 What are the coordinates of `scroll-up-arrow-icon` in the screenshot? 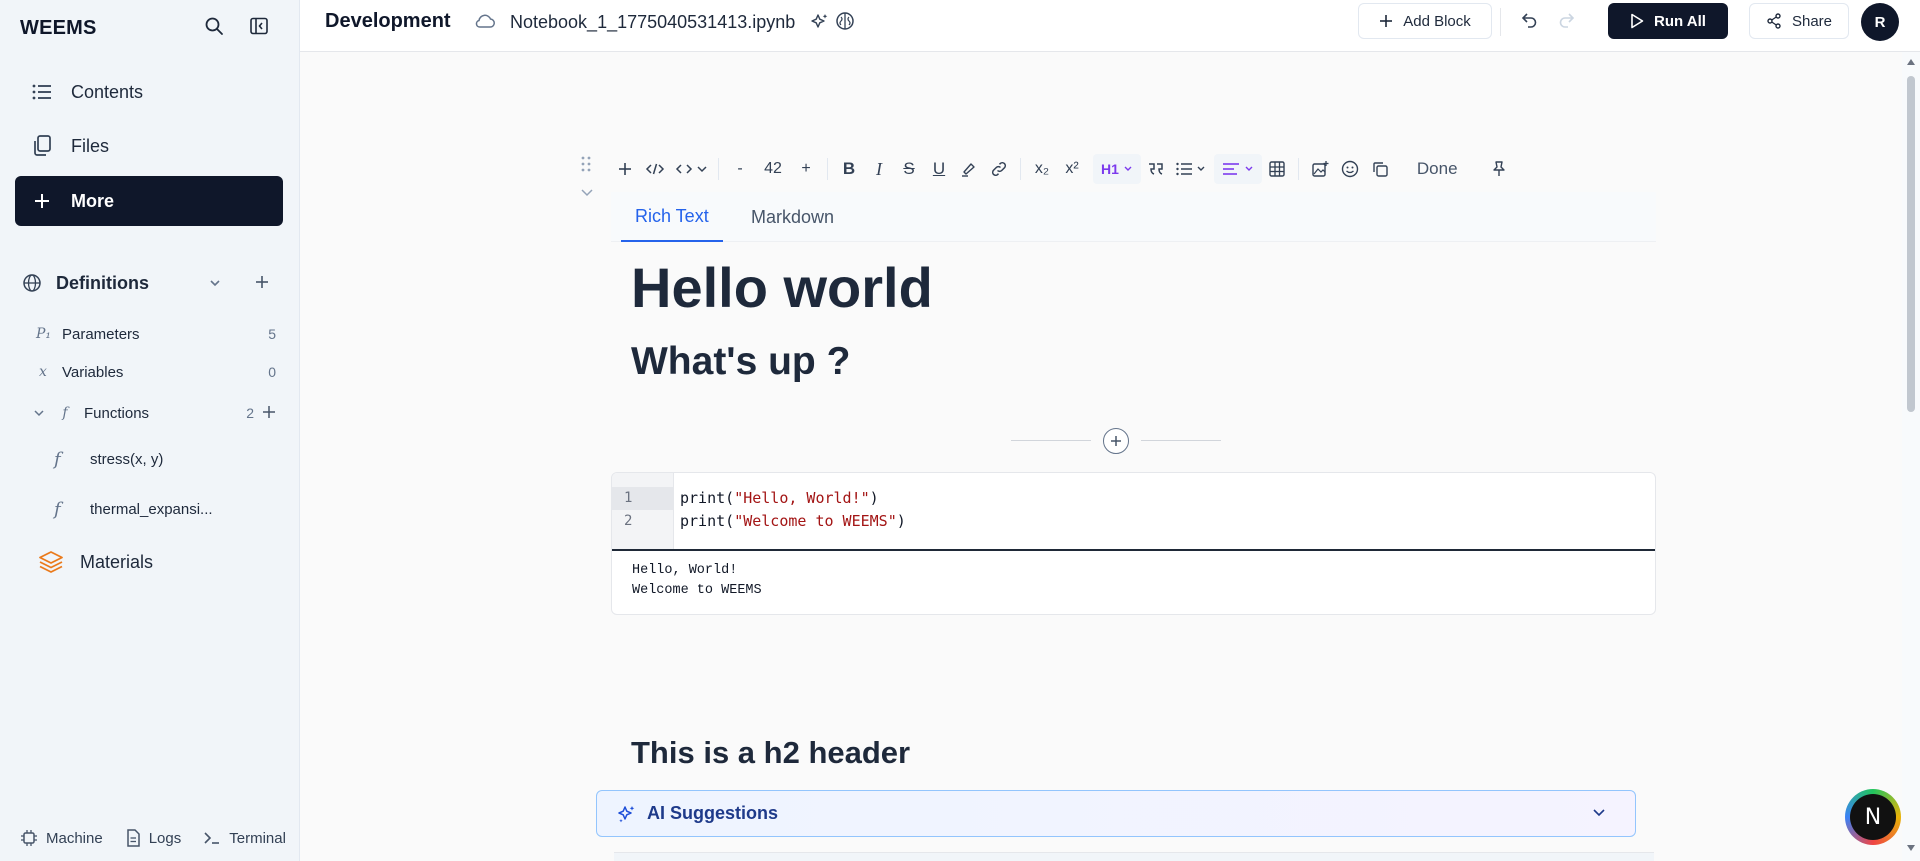 It's located at (1911, 62).